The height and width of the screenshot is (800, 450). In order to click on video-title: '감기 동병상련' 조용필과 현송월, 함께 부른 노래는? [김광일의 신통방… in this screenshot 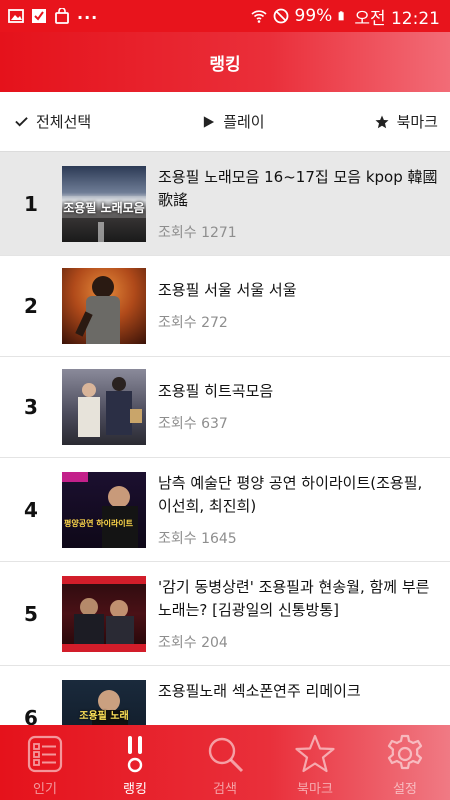, I will do `click(294, 598)`.